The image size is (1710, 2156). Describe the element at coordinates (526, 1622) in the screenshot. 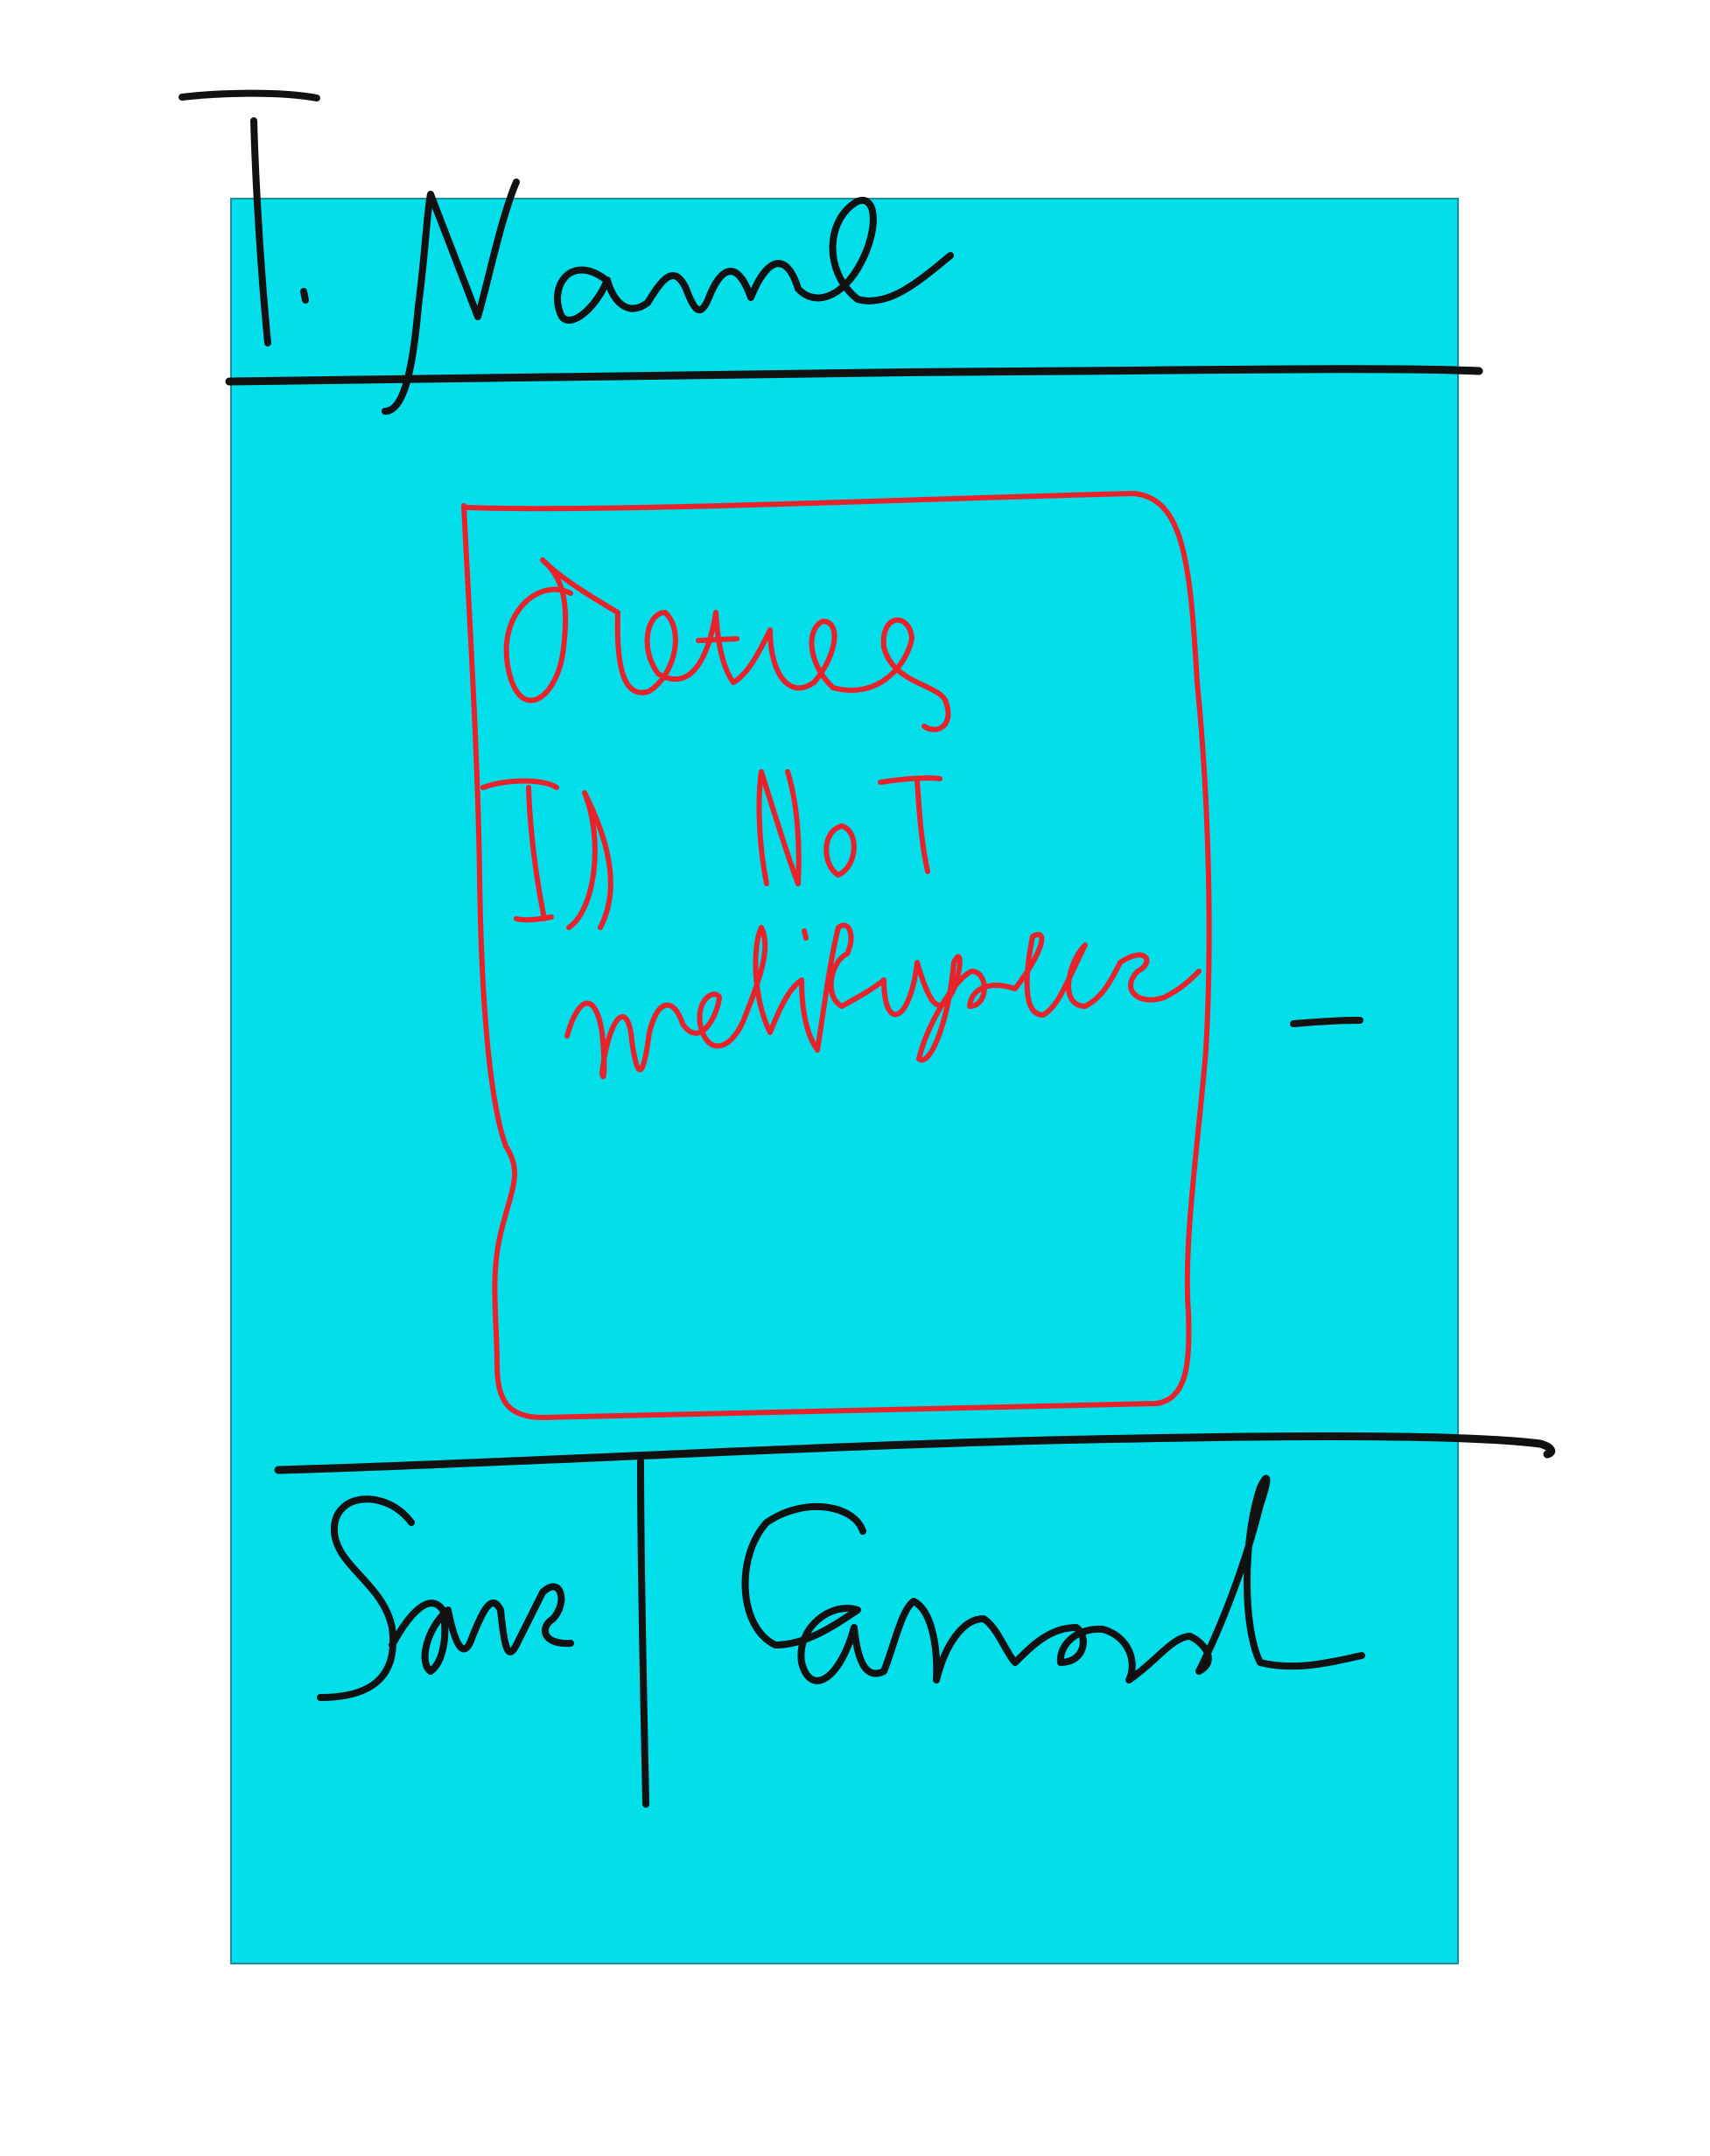

I see `save-label: Save` at that location.